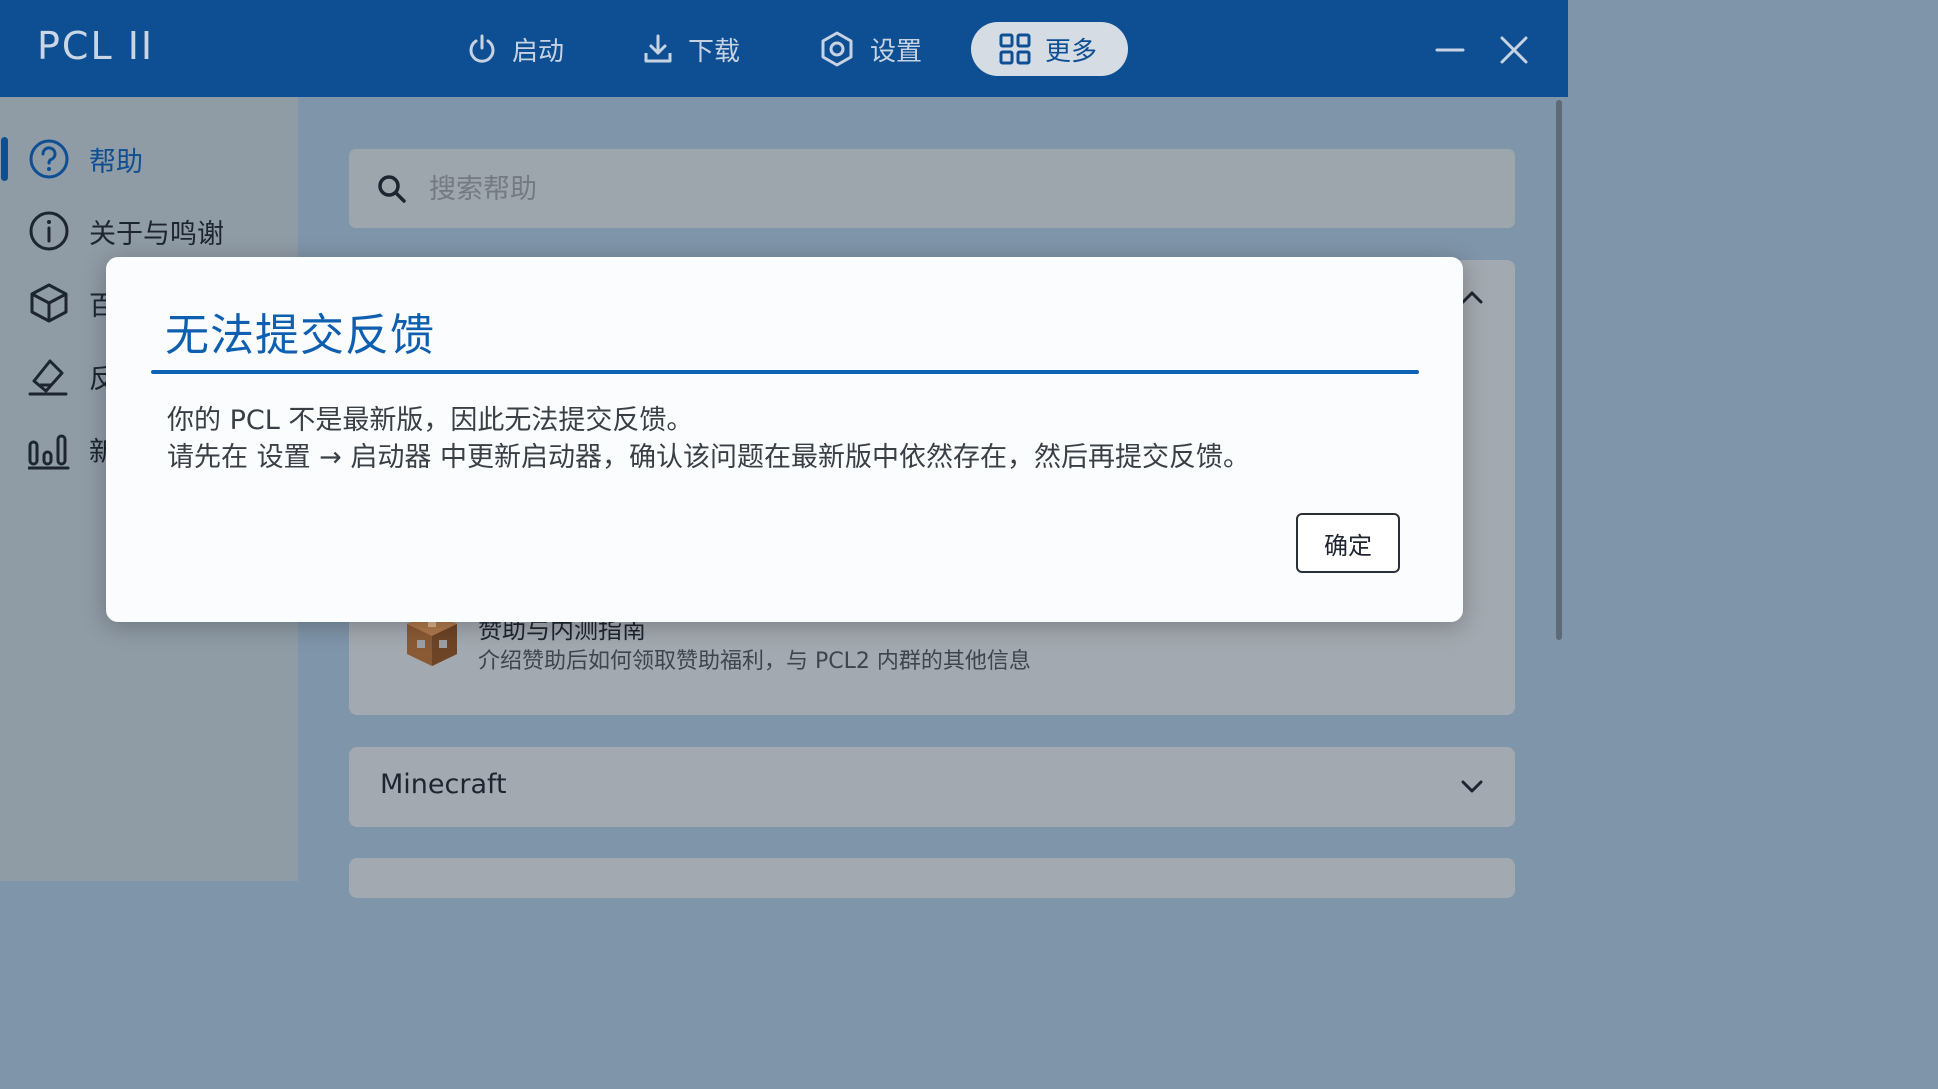 This screenshot has height=1089, width=1938. Describe the element at coordinates (538, 51) in the screenshot. I see `nav-launch-label: 启动` at that location.